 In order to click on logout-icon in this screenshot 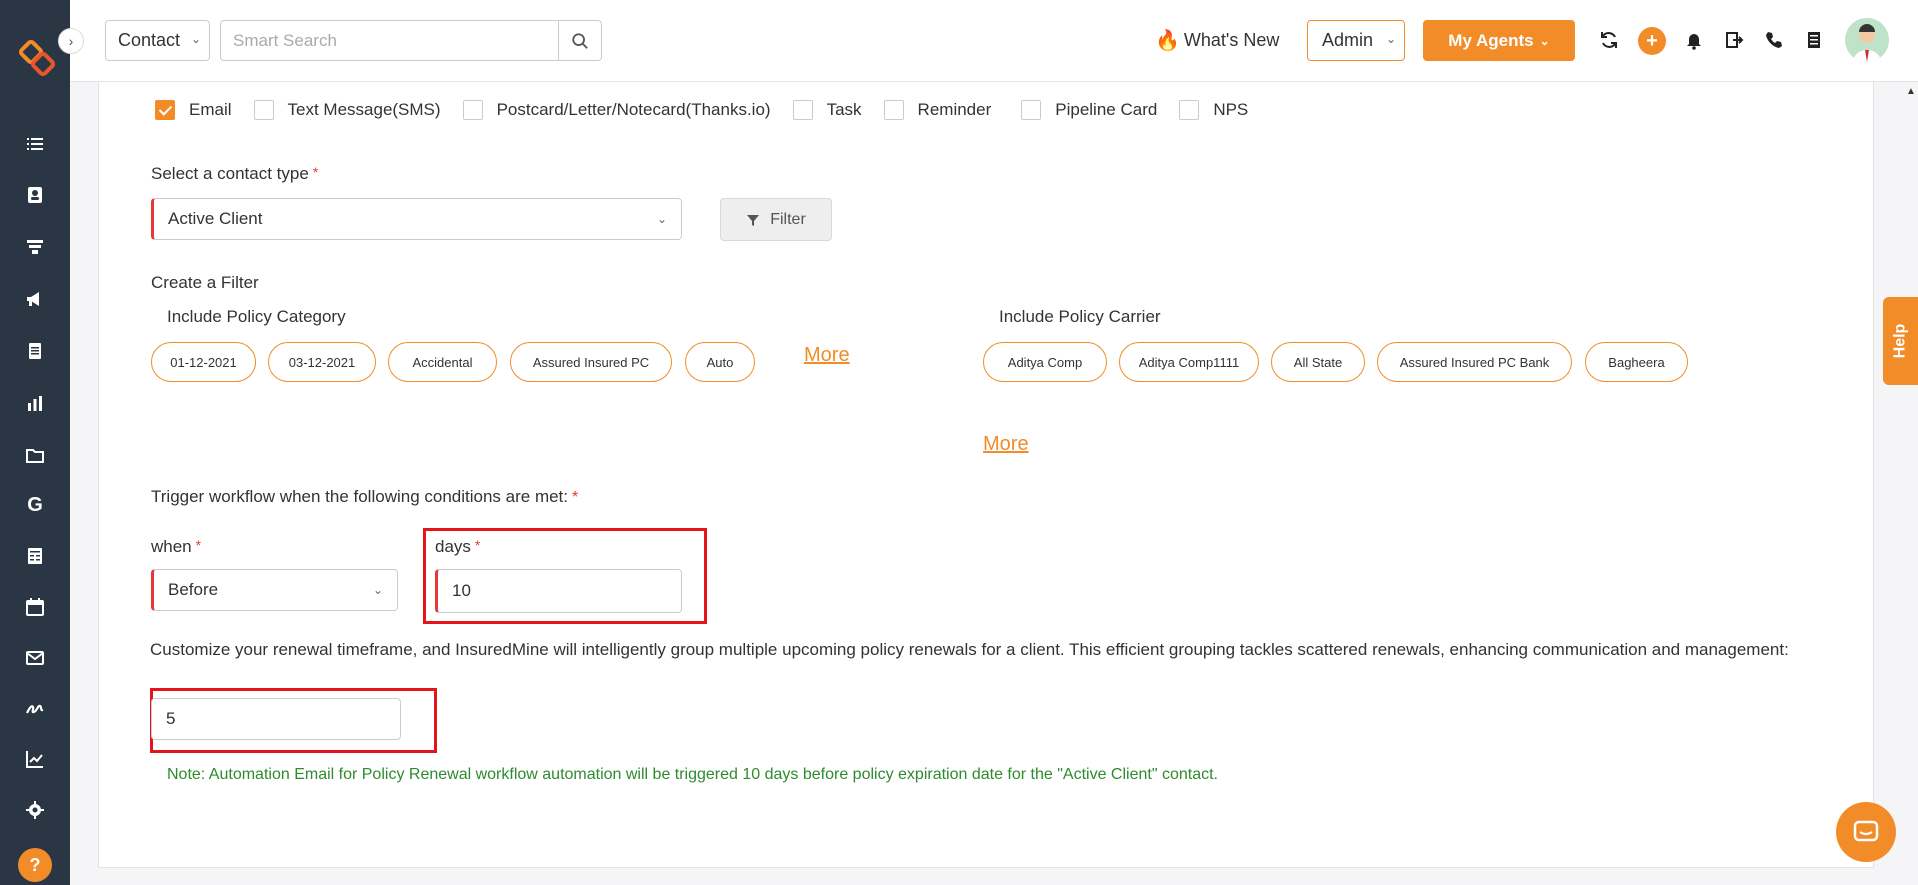, I will do `click(1734, 40)`.